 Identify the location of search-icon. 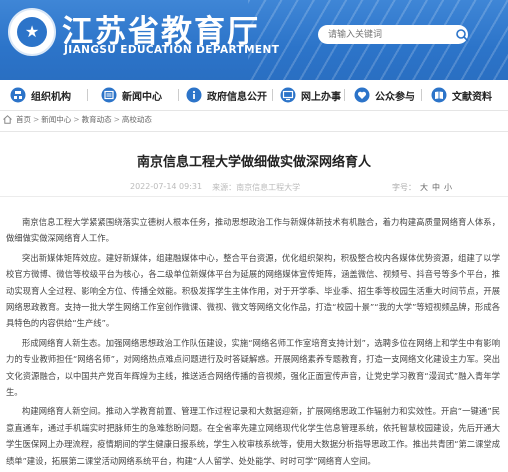
(462, 35).